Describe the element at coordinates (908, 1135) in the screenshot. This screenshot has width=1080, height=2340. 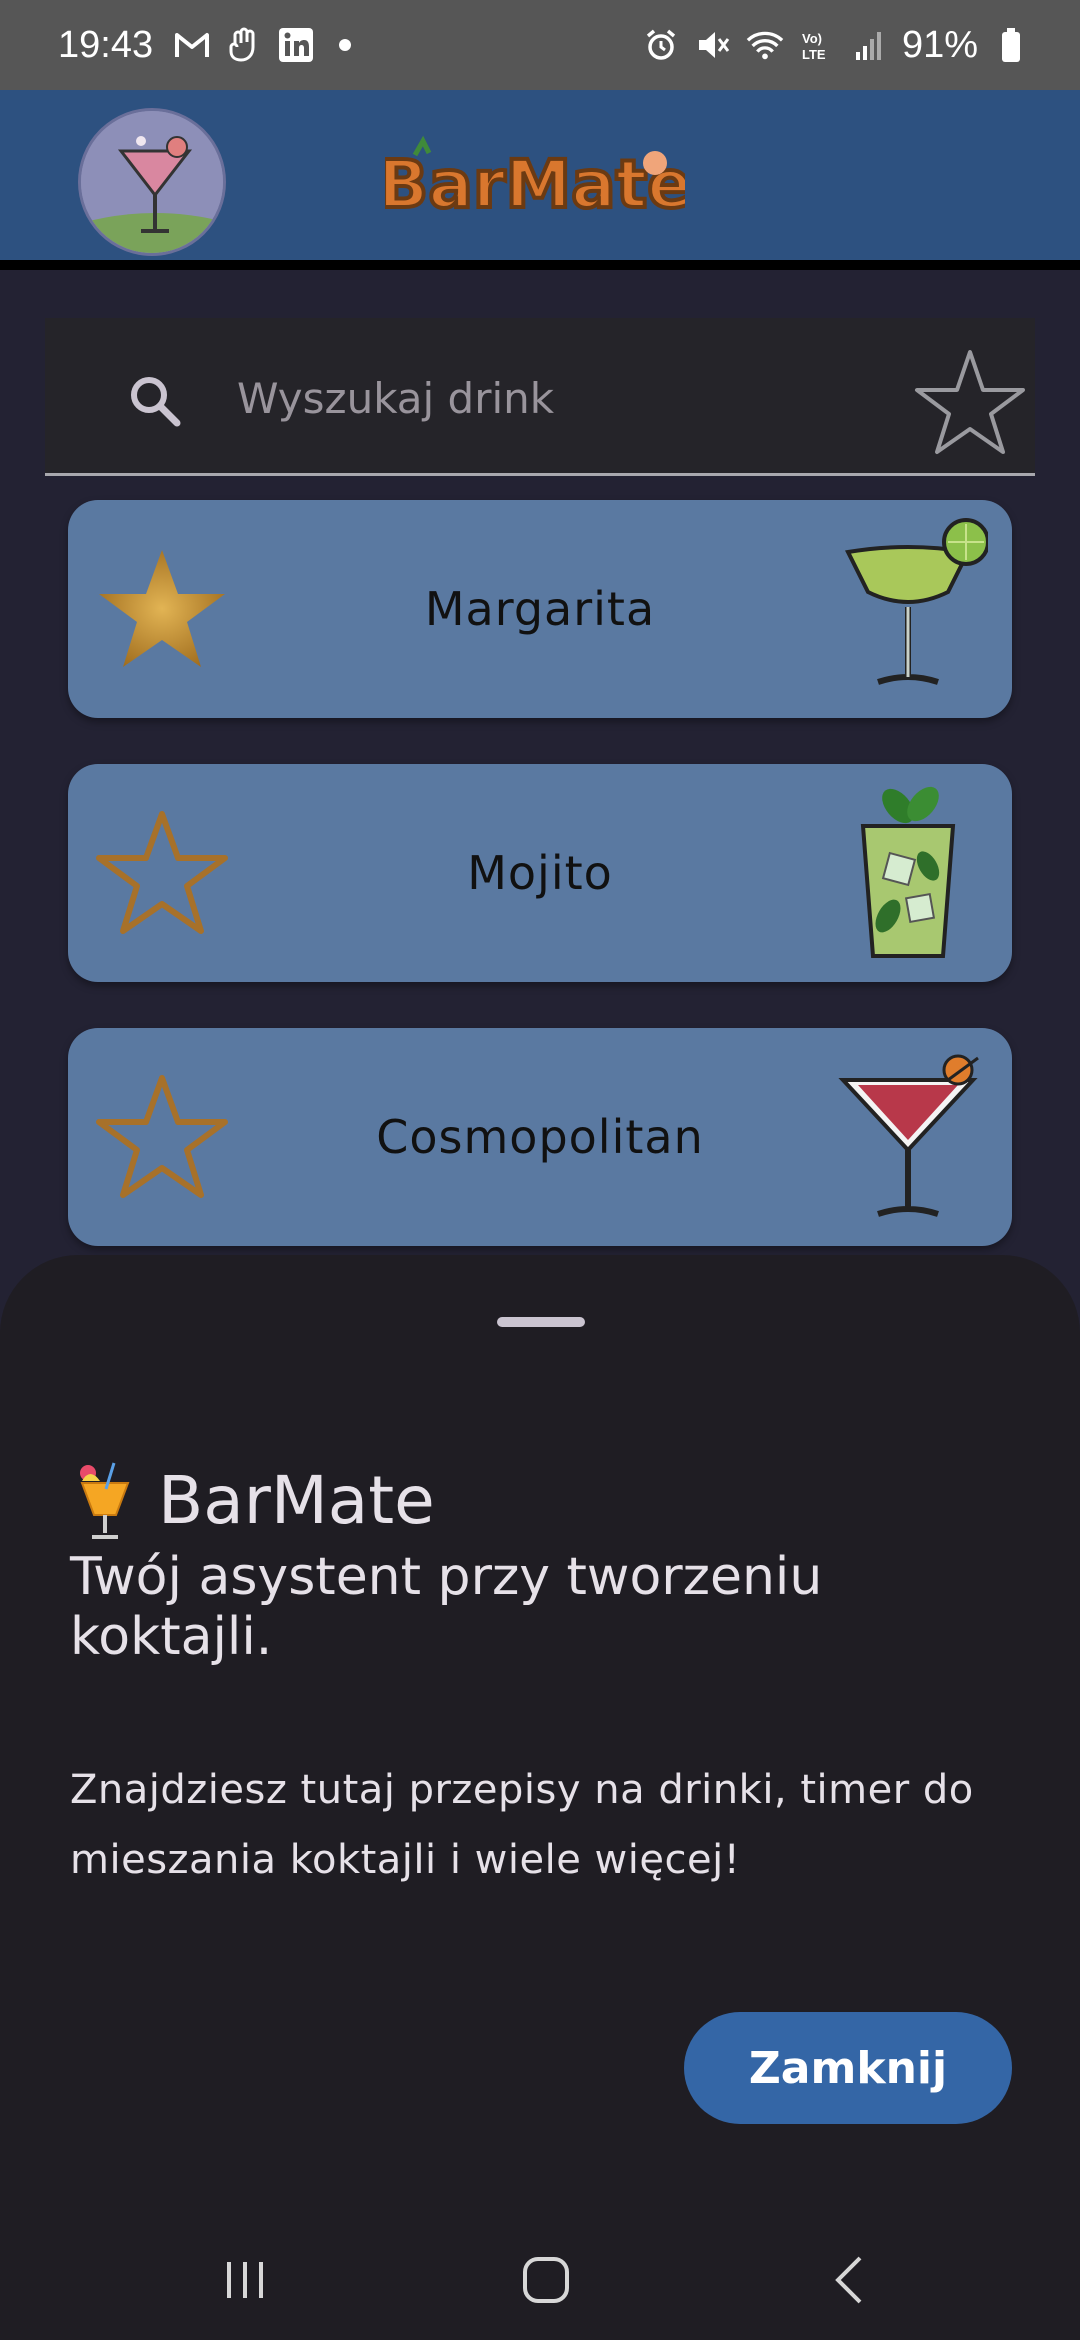
I see `cosmopolitan-glass-icon` at that location.